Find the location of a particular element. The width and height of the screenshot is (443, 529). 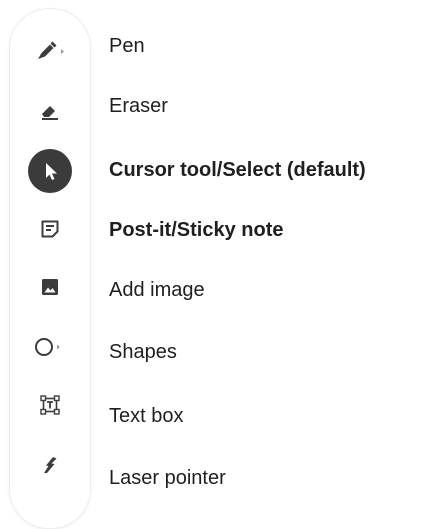

shapes-label: Shapes is located at coordinates (143, 352).